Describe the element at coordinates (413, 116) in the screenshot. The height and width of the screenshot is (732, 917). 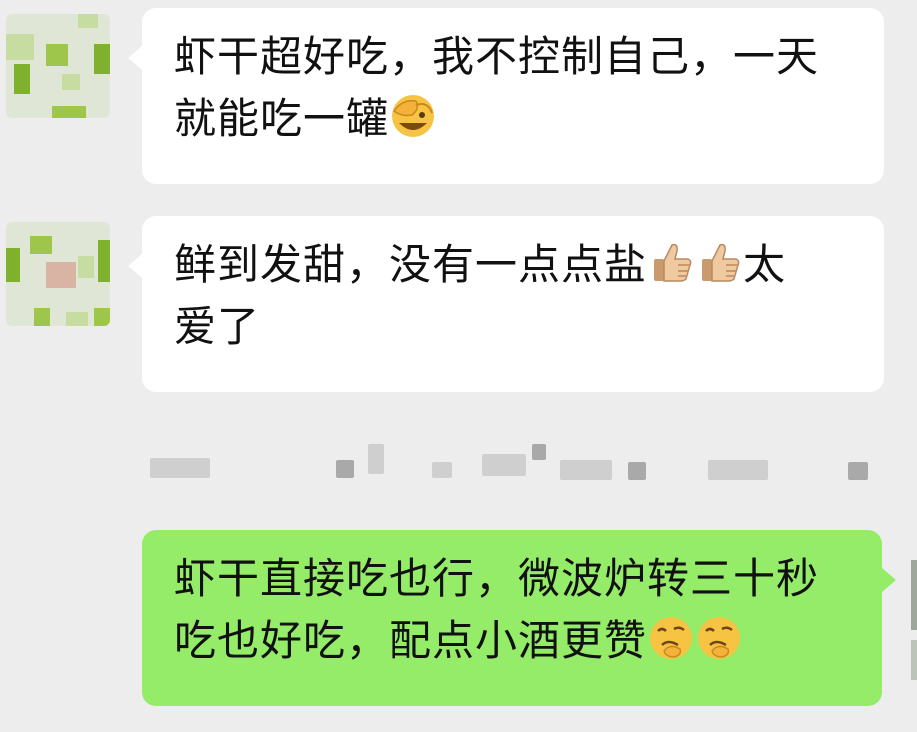
I see `face-palm-emoji` at that location.